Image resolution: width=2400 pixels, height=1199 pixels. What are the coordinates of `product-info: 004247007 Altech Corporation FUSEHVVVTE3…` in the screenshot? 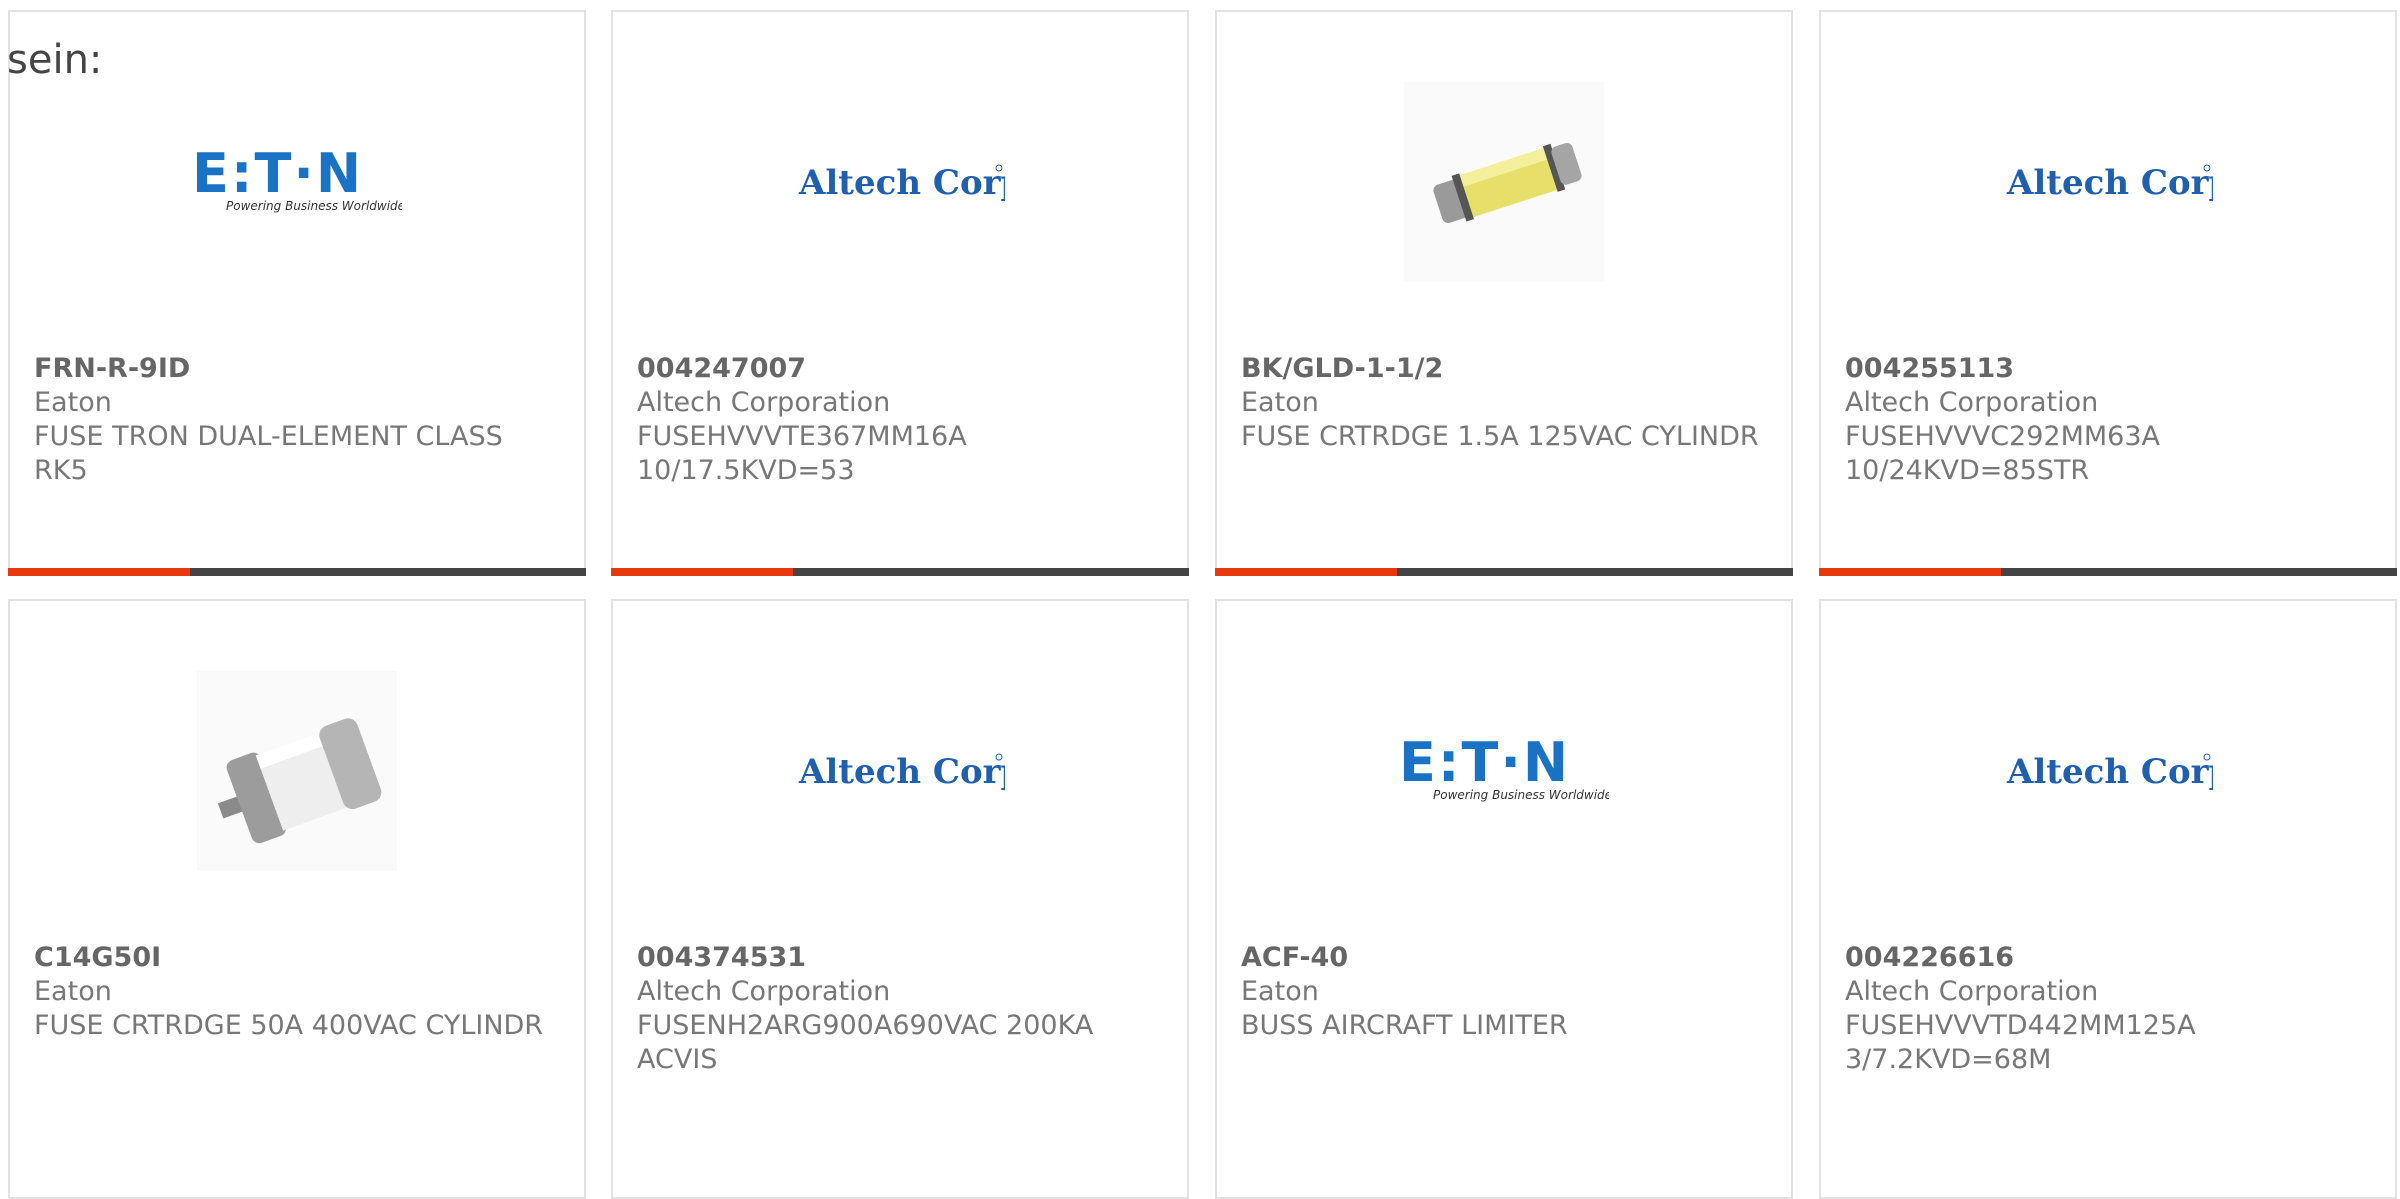 It's located at (900, 420).